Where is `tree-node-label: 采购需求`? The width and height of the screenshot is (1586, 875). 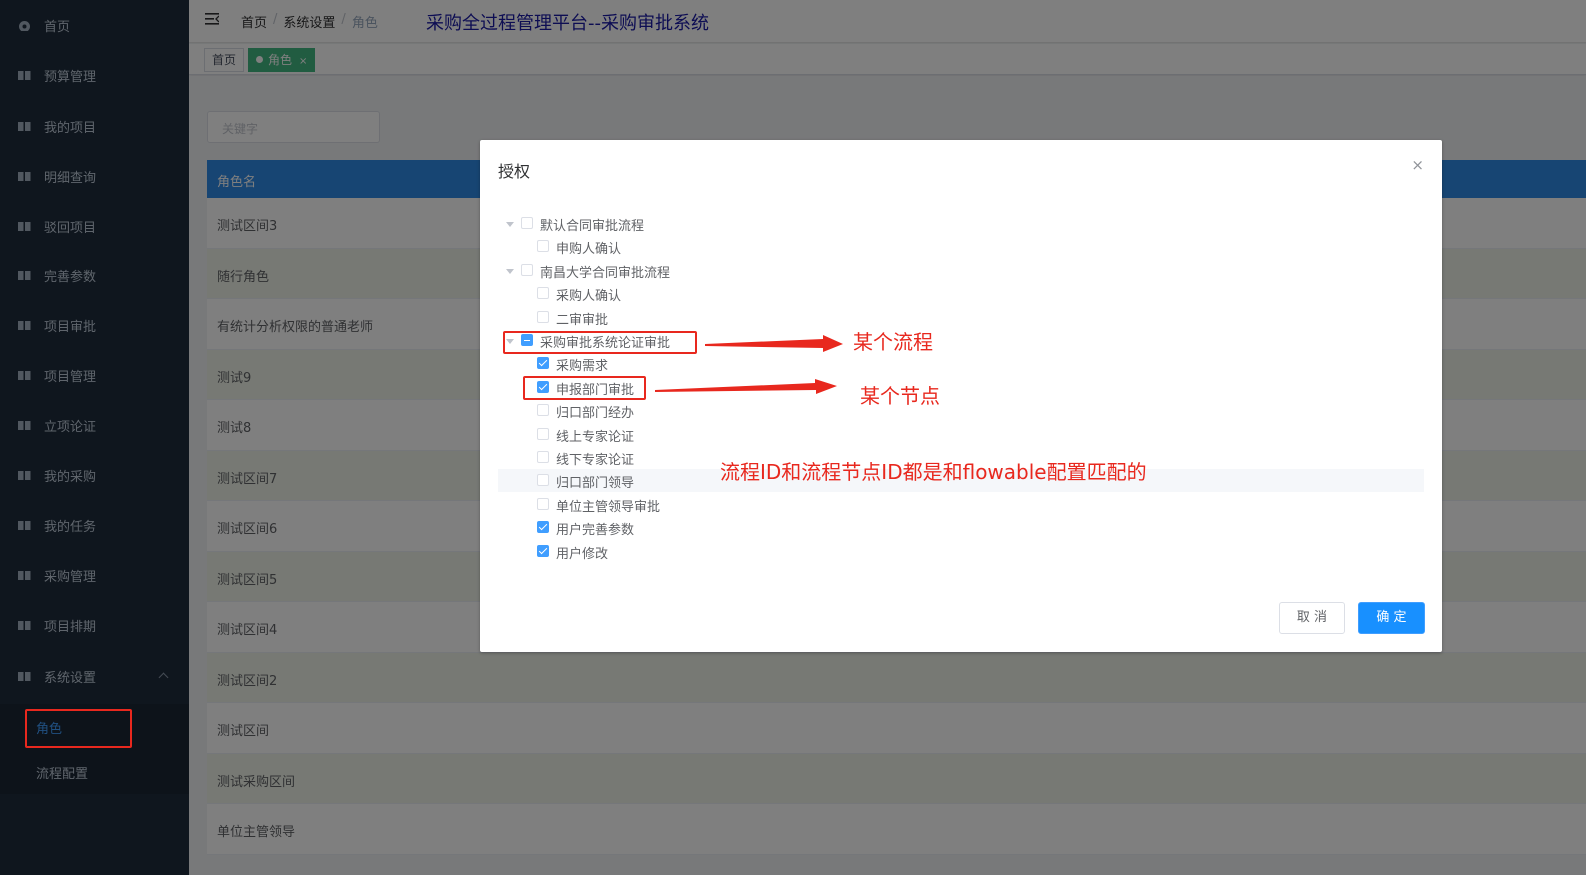 tree-node-label: 采购需求 is located at coordinates (582, 367).